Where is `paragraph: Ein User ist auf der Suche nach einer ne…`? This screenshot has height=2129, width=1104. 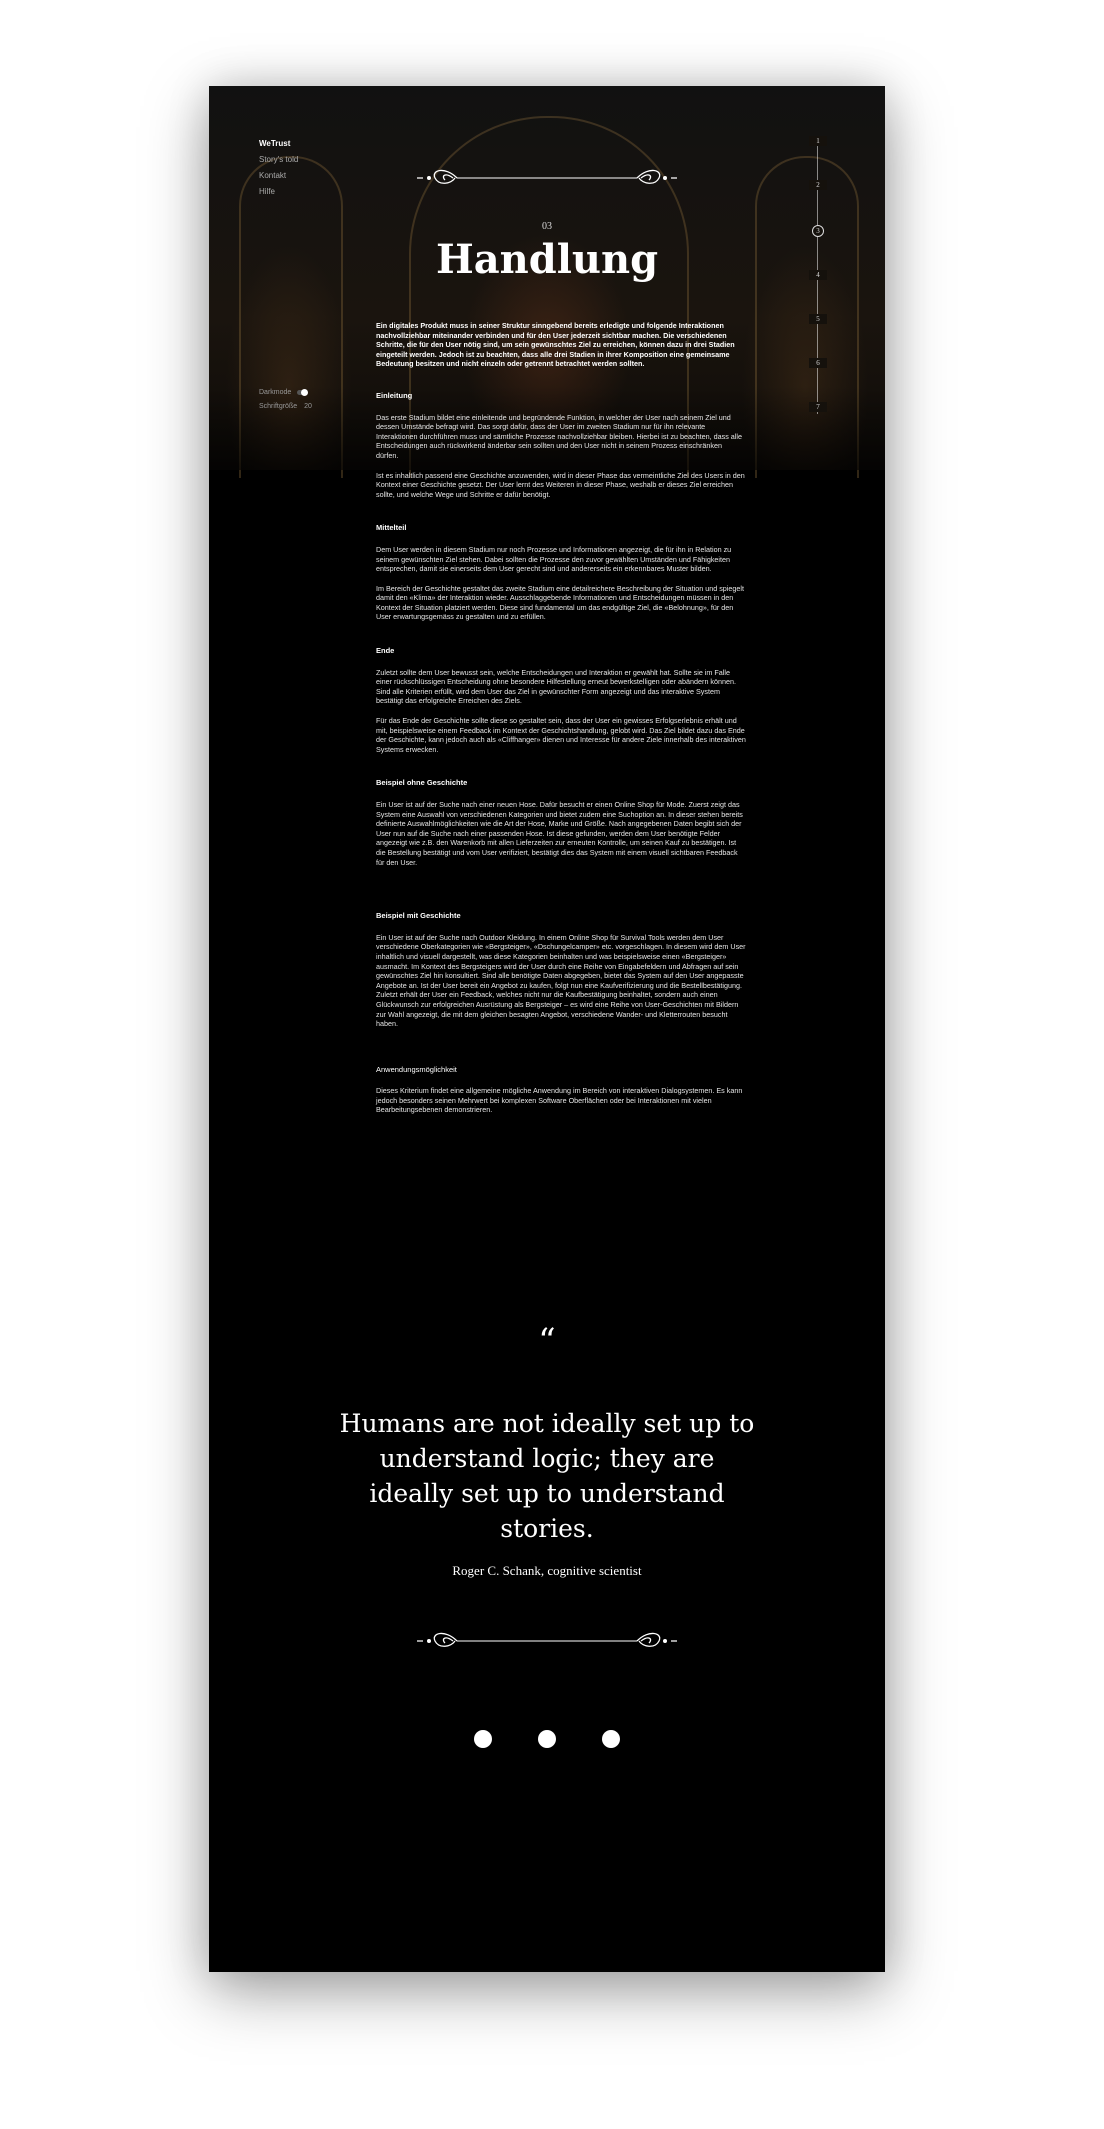 paragraph: Ein User ist auf der Suche nach einer ne… is located at coordinates (559, 833).